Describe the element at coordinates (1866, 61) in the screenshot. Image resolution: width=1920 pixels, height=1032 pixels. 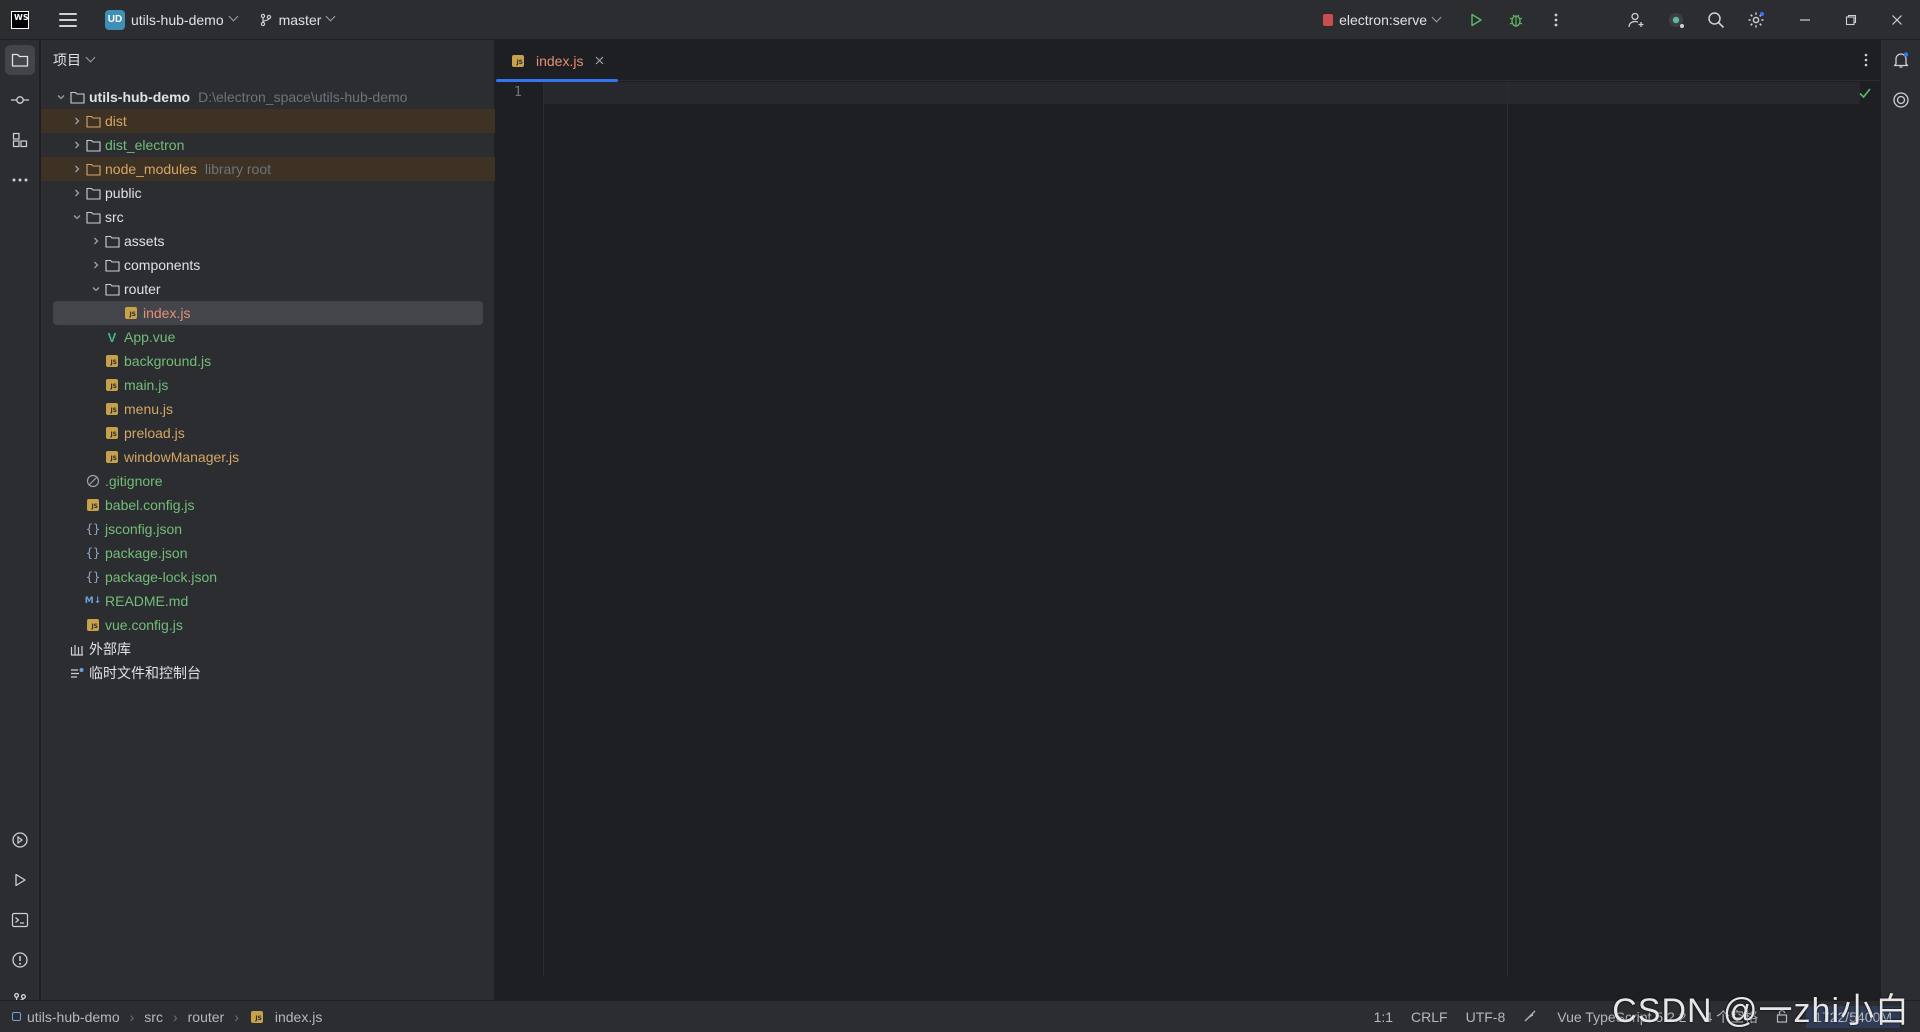
I see `tab-actions-button` at that location.